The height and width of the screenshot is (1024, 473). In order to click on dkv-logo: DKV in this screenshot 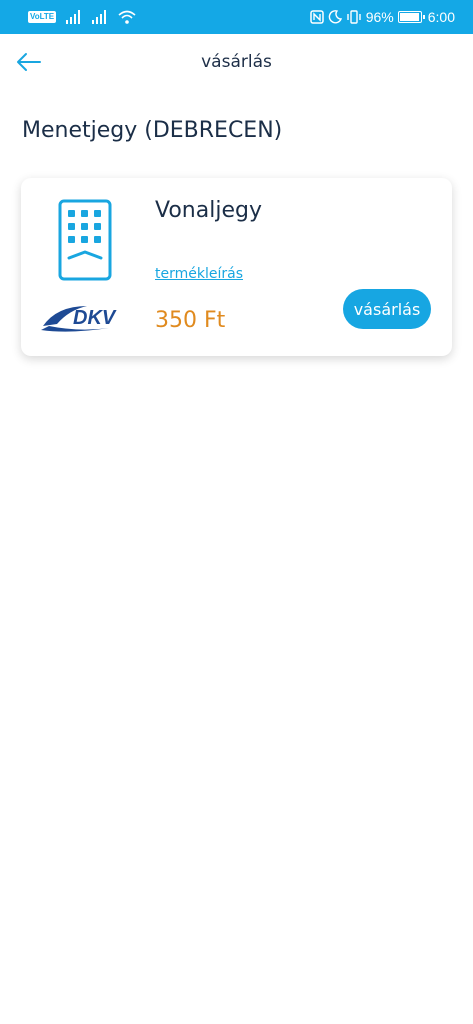, I will do `click(79, 319)`.